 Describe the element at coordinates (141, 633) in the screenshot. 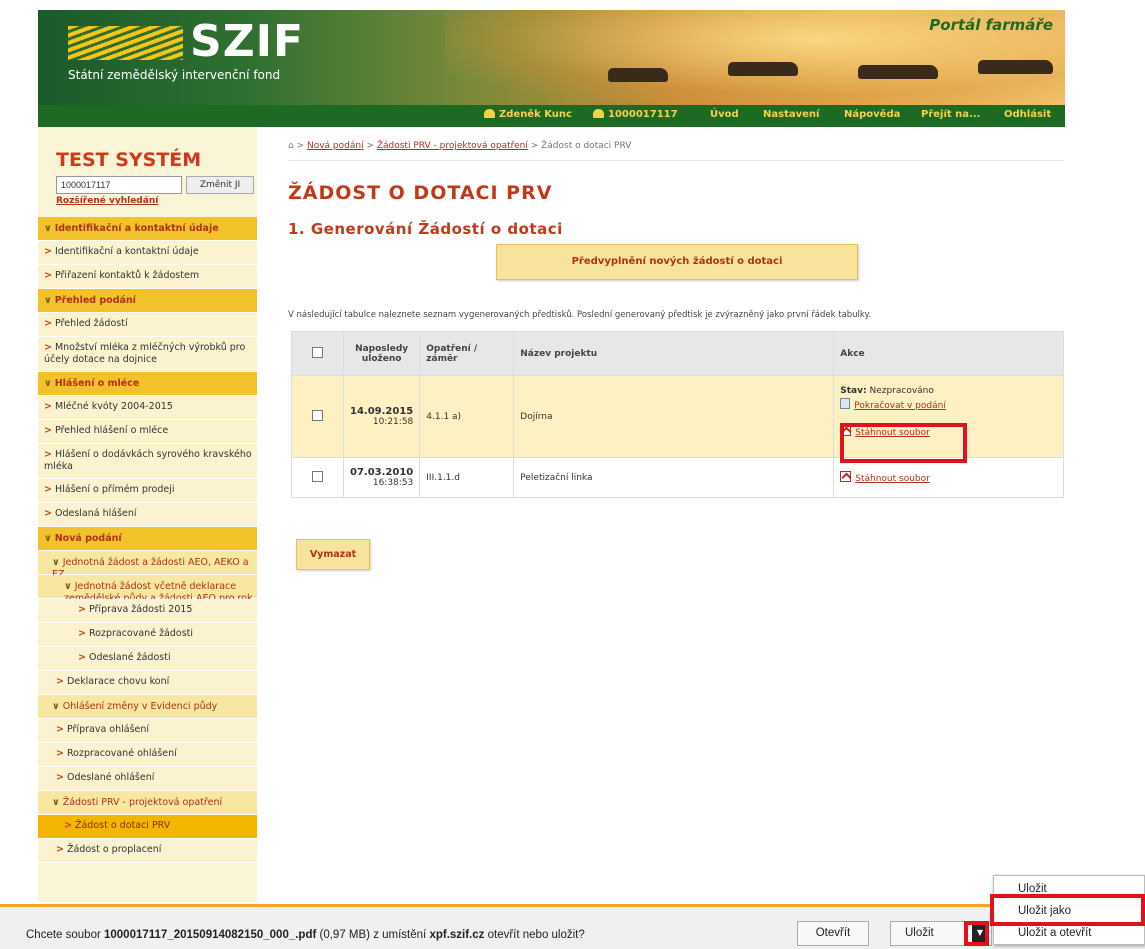

I see `sidebar-item-label: Rozpracované žádosti` at that location.